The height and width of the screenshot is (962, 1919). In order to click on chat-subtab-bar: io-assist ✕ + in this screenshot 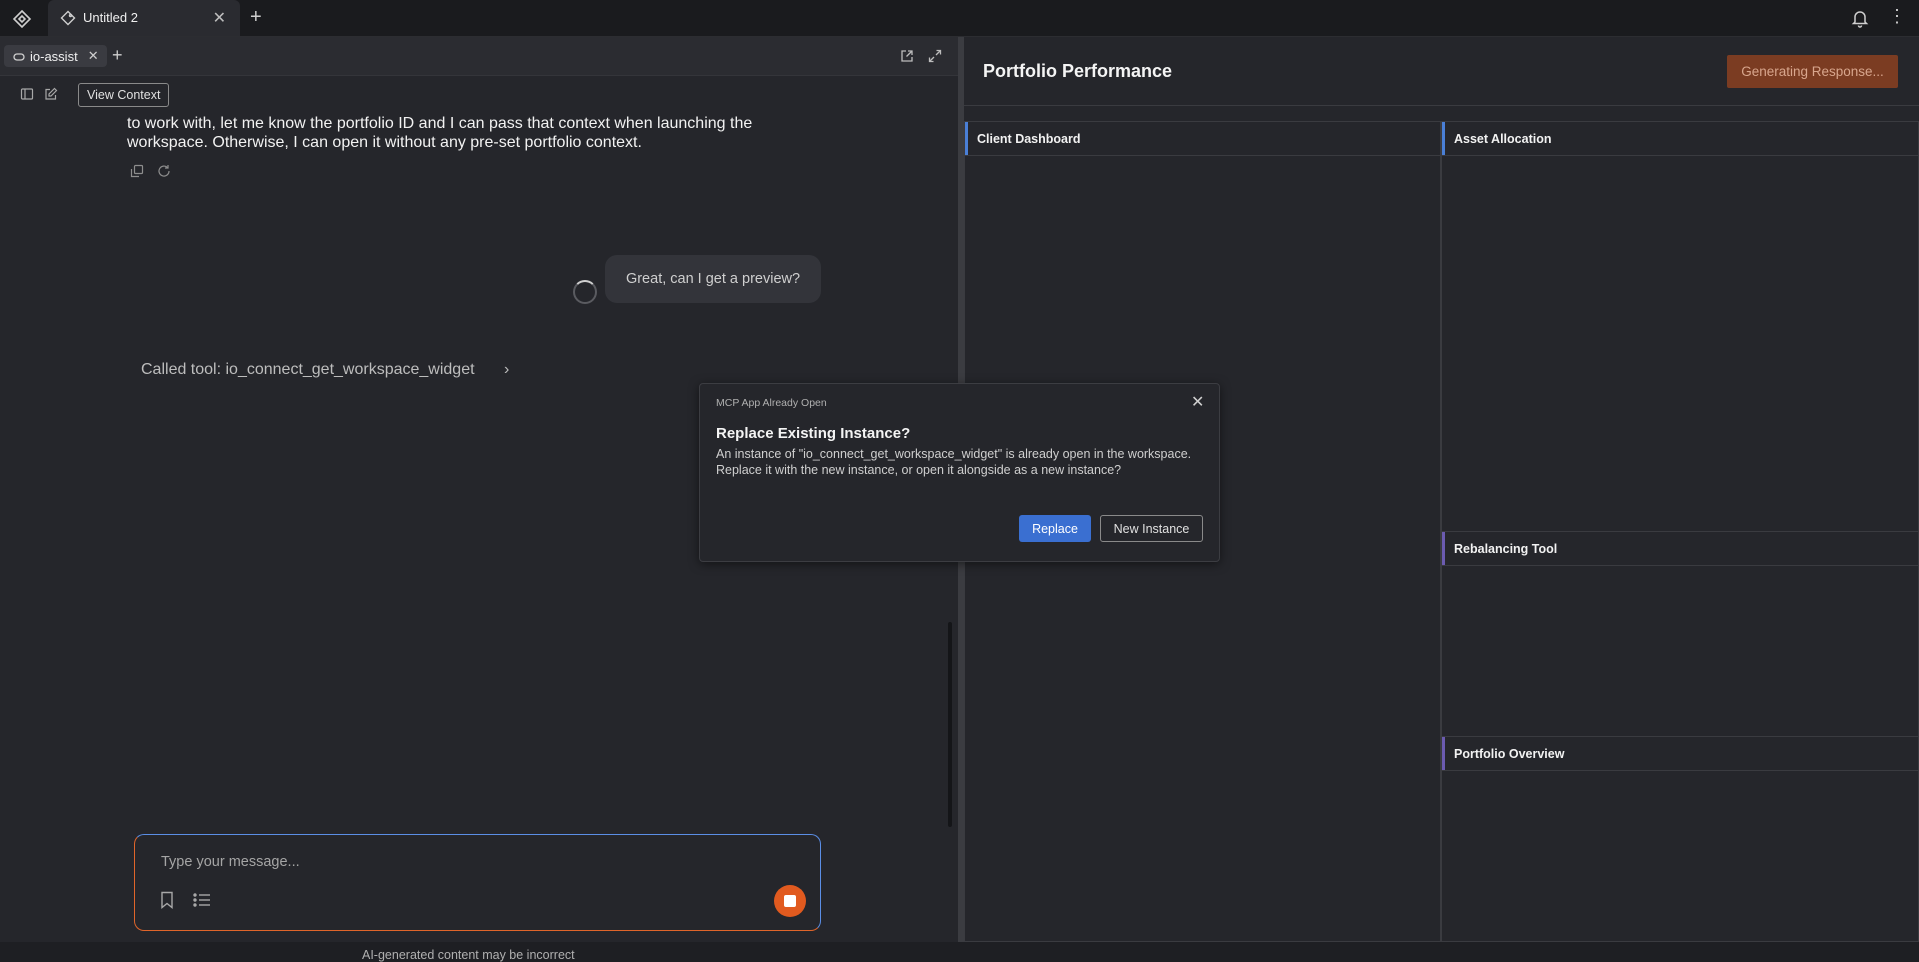, I will do `click(479, 56)`.